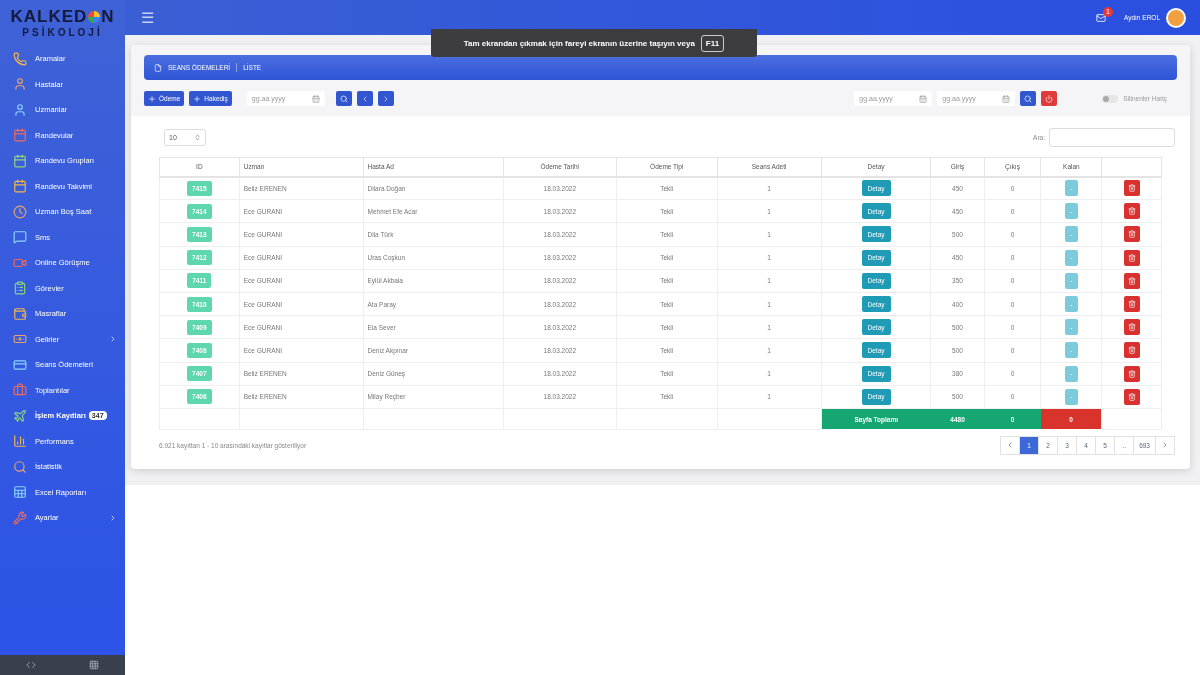 The width and height of the screenshot is (1200, 675). What do you see at coordinates (31, 665) in the screenshot?
I see `code-icon` at bounding box center [31, 665].